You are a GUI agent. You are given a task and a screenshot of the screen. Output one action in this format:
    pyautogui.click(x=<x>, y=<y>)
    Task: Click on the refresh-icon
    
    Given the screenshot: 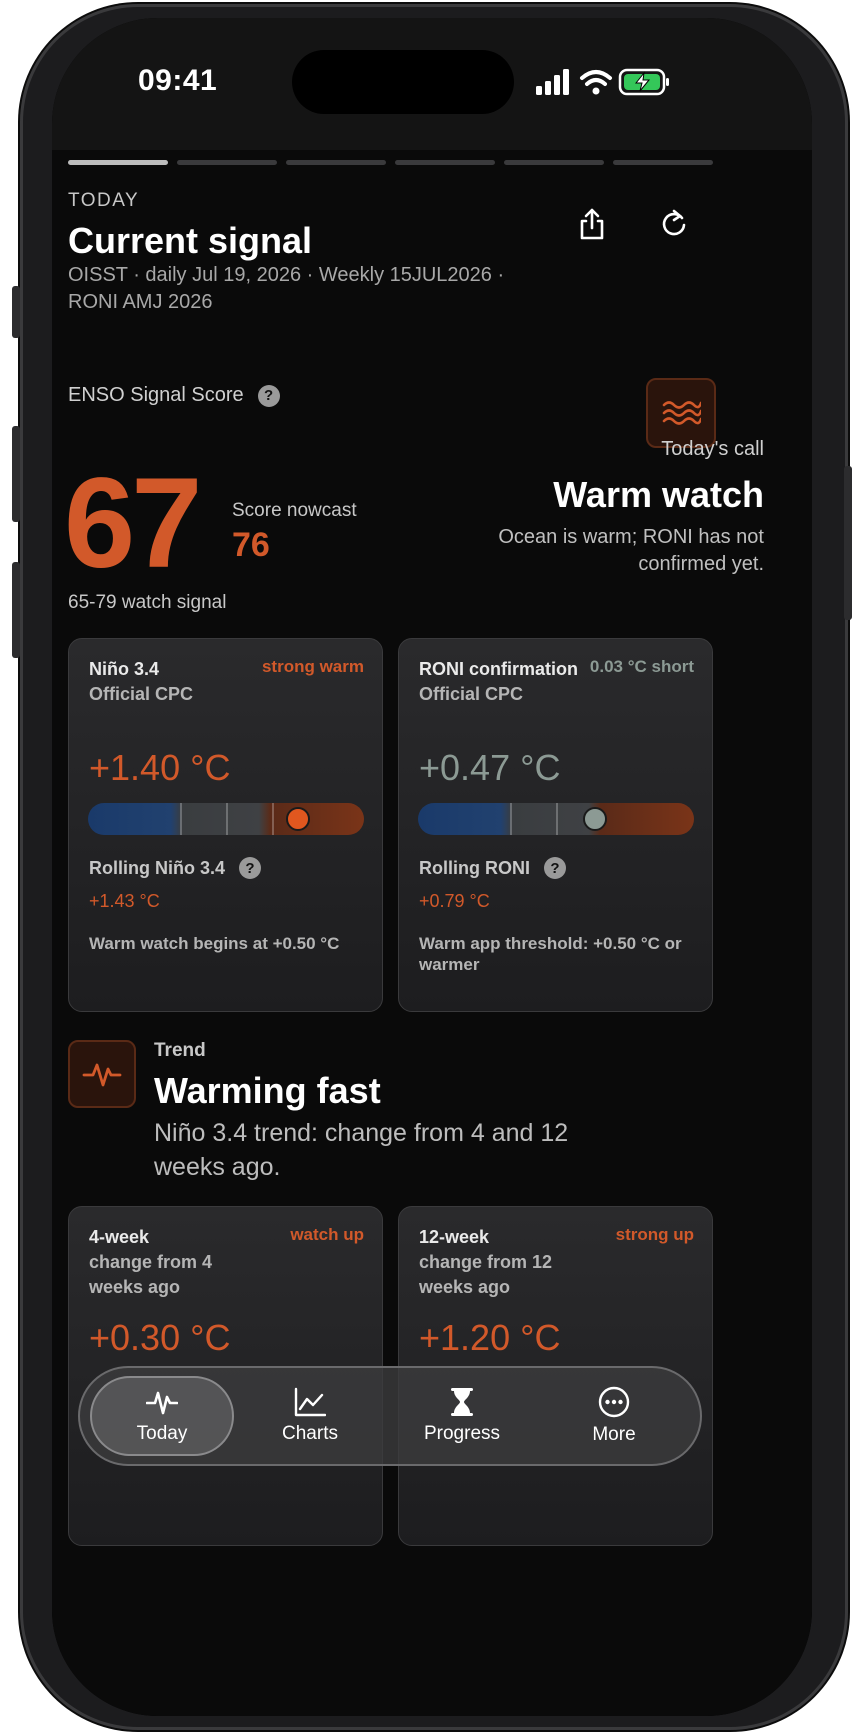 What is the action you would take?
    pyautogui.click(x=674, y=222)
    